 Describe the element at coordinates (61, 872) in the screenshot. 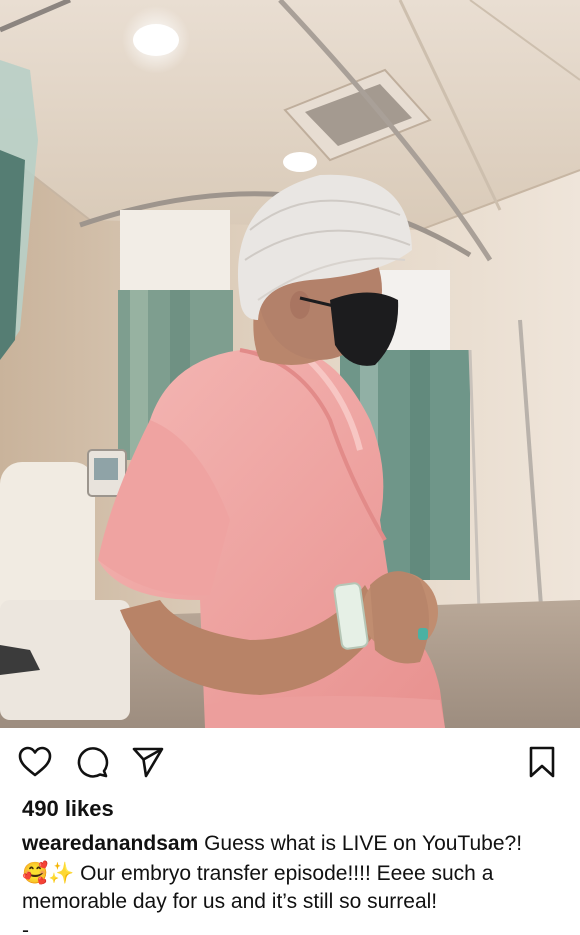

I see `sparkles-emoji: ✨` at that location.